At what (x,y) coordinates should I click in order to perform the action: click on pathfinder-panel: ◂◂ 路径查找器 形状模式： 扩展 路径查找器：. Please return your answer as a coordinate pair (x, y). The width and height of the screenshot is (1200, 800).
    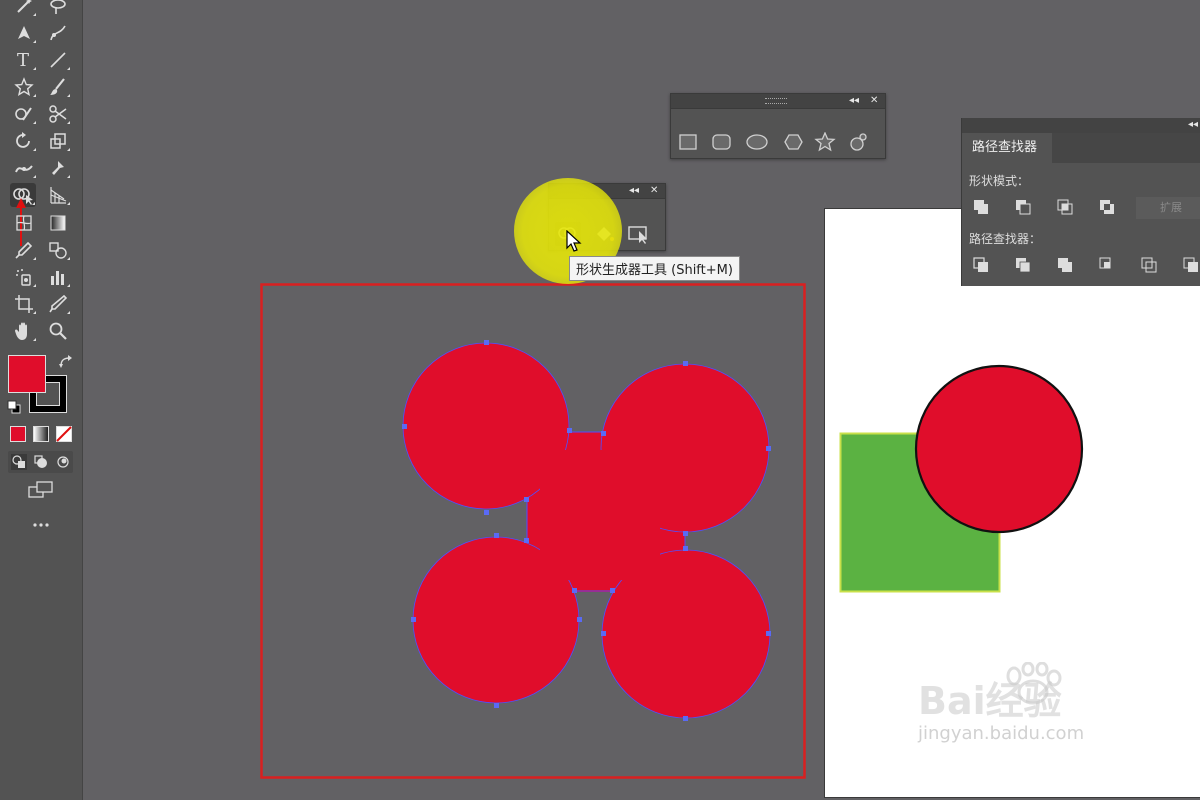
    Looking at the image, I should click on (1080, 202).